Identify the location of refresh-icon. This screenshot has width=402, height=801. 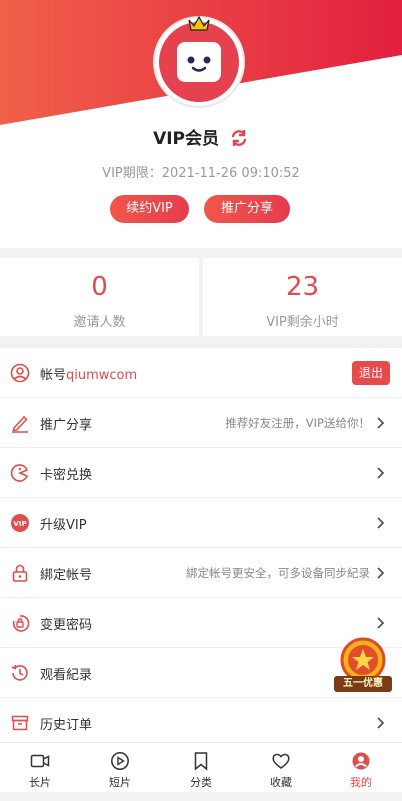
(239, 138).